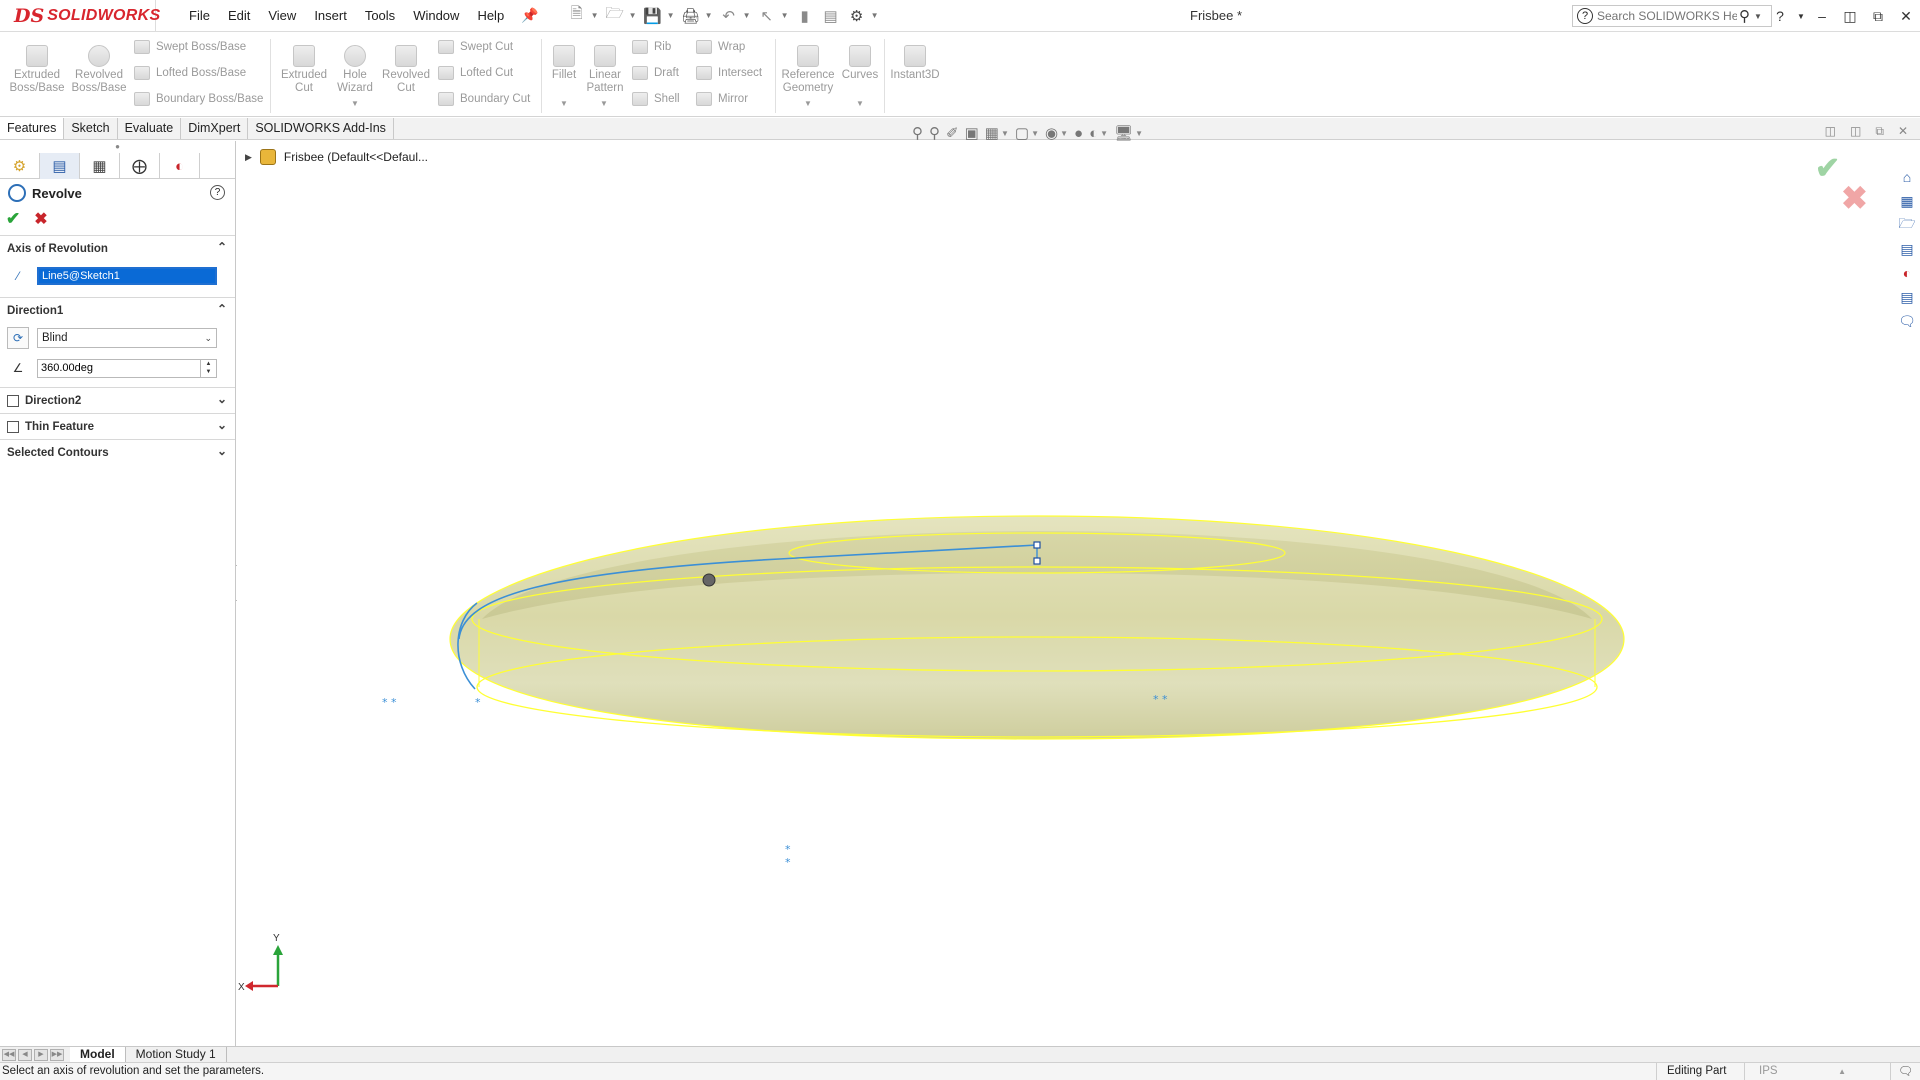 This screenshot has height=1080, width=1920. What do you see at coordinates (20, 166) in the screenshot?
I see `feature-manager-tab-icon: ⚙` at bounding box center [20, 166].